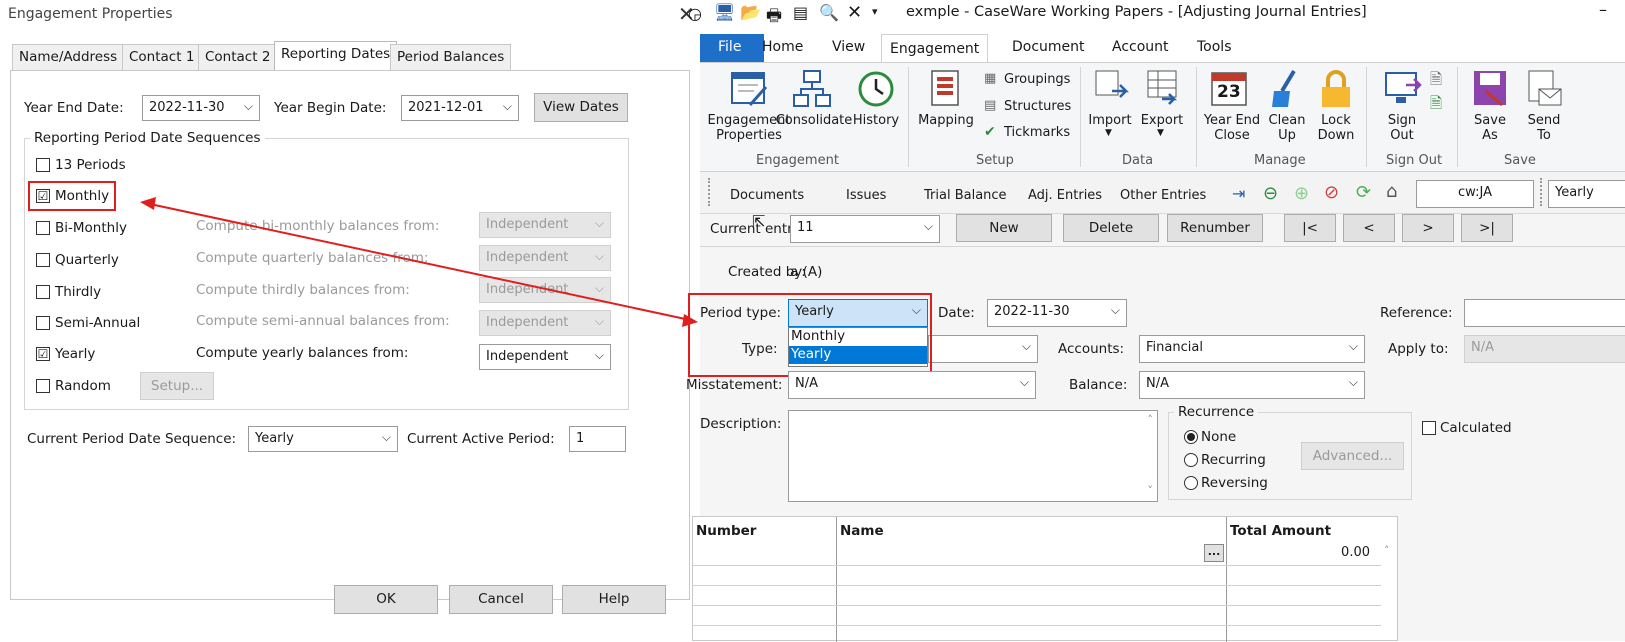  What do you see at coordinates (68, 57) in the screenshot?
I see `tab-name-address: Name/Address` at bounding box center [68, 57].